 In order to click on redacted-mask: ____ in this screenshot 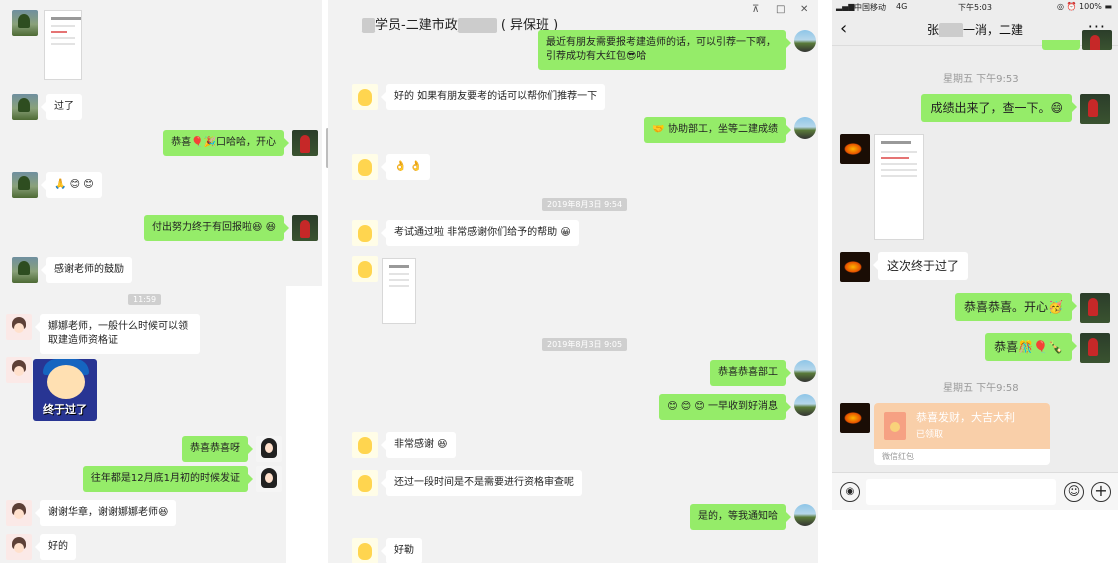, I will do `click(951, 30)`.